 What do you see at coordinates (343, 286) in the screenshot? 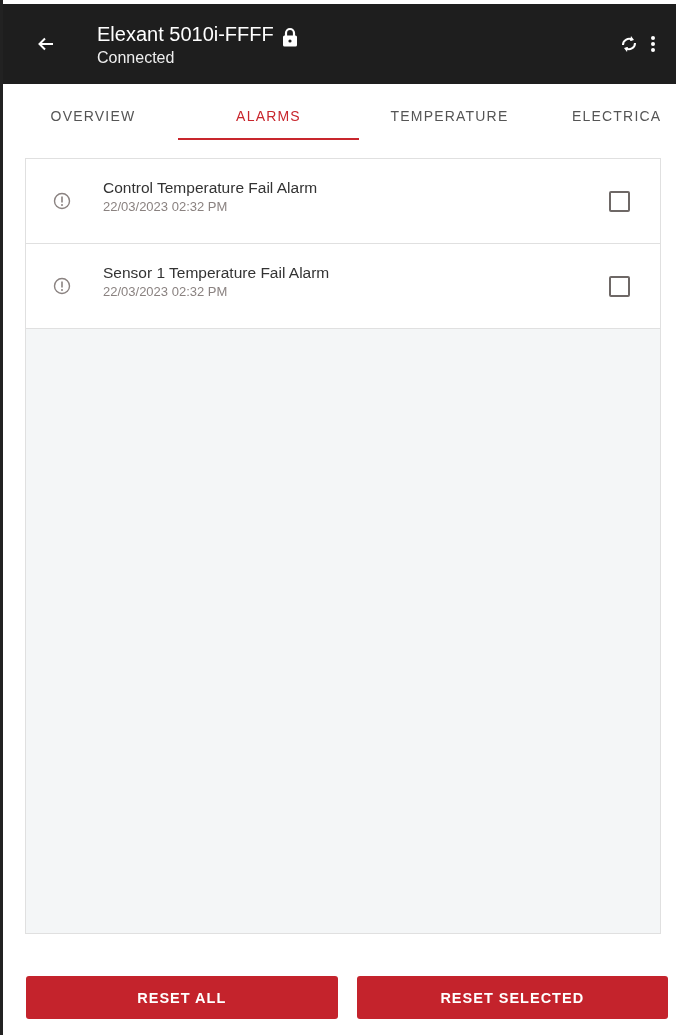
I see `alarm-row: Sensor 1 Temperature Fail Alarm 22/03/2023 02:32 PM` at bounding box center [343, 286].